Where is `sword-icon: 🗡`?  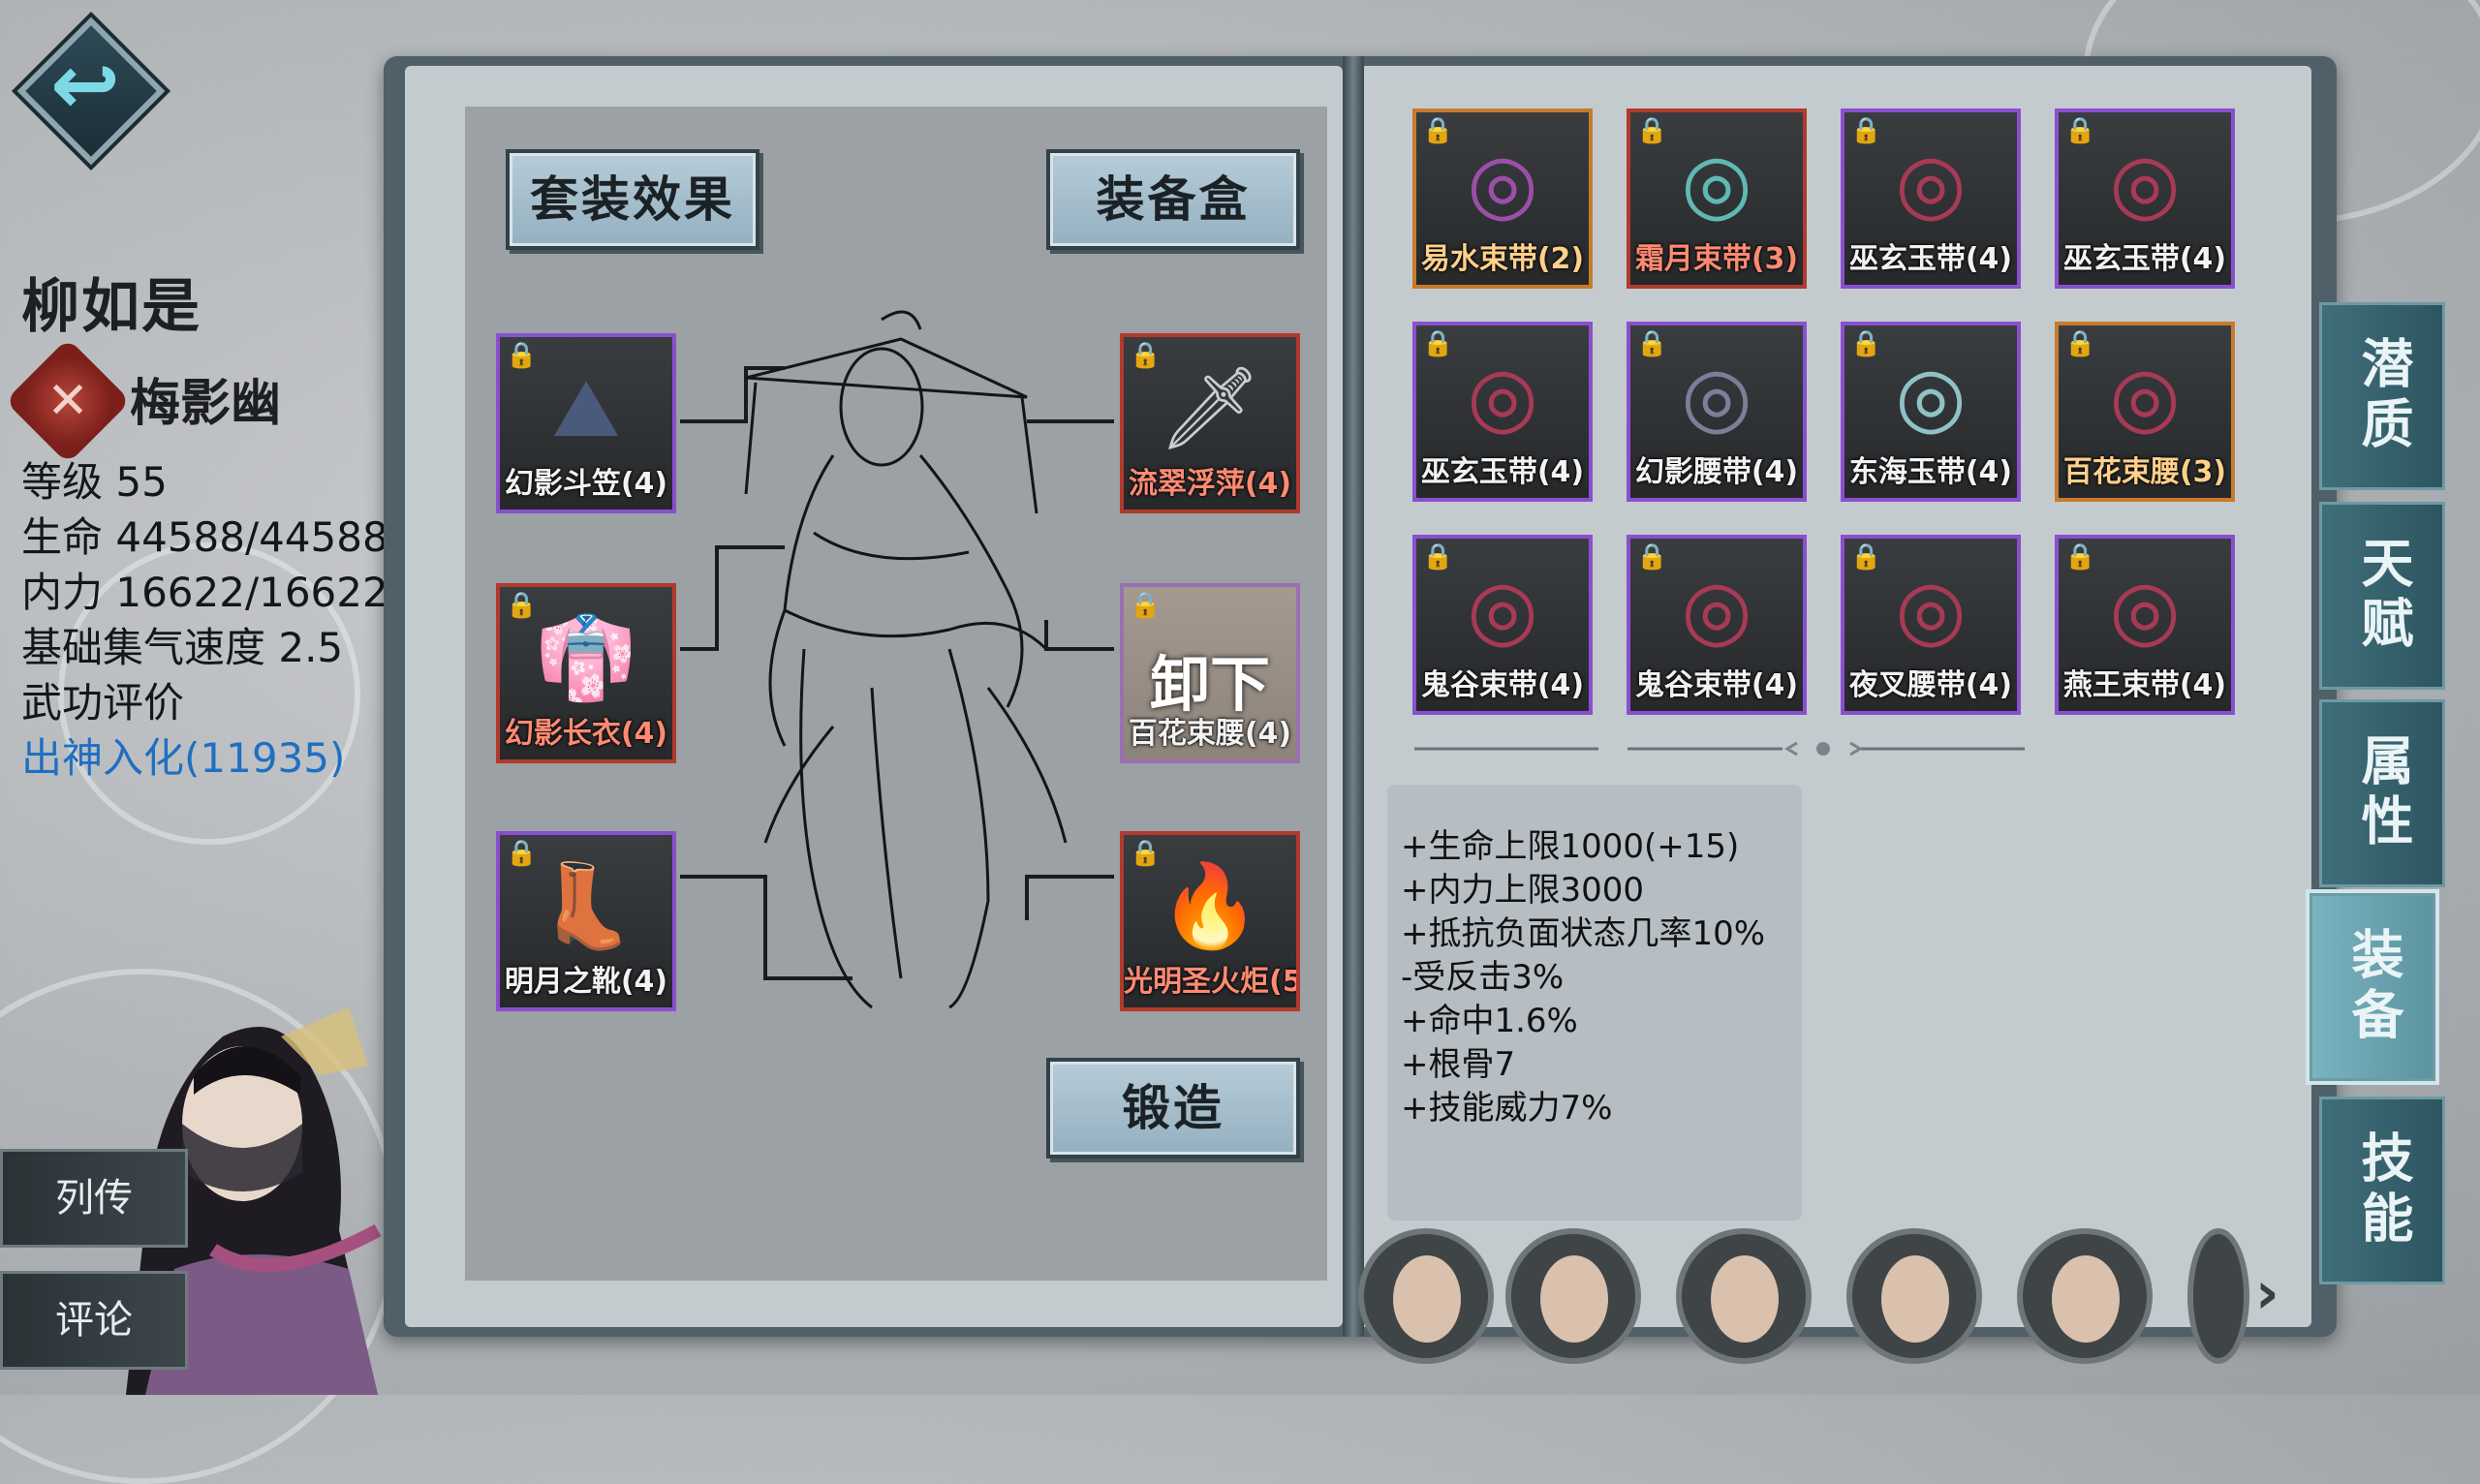 sword-icon: 🗡 is located at coordinates (1210, 407).